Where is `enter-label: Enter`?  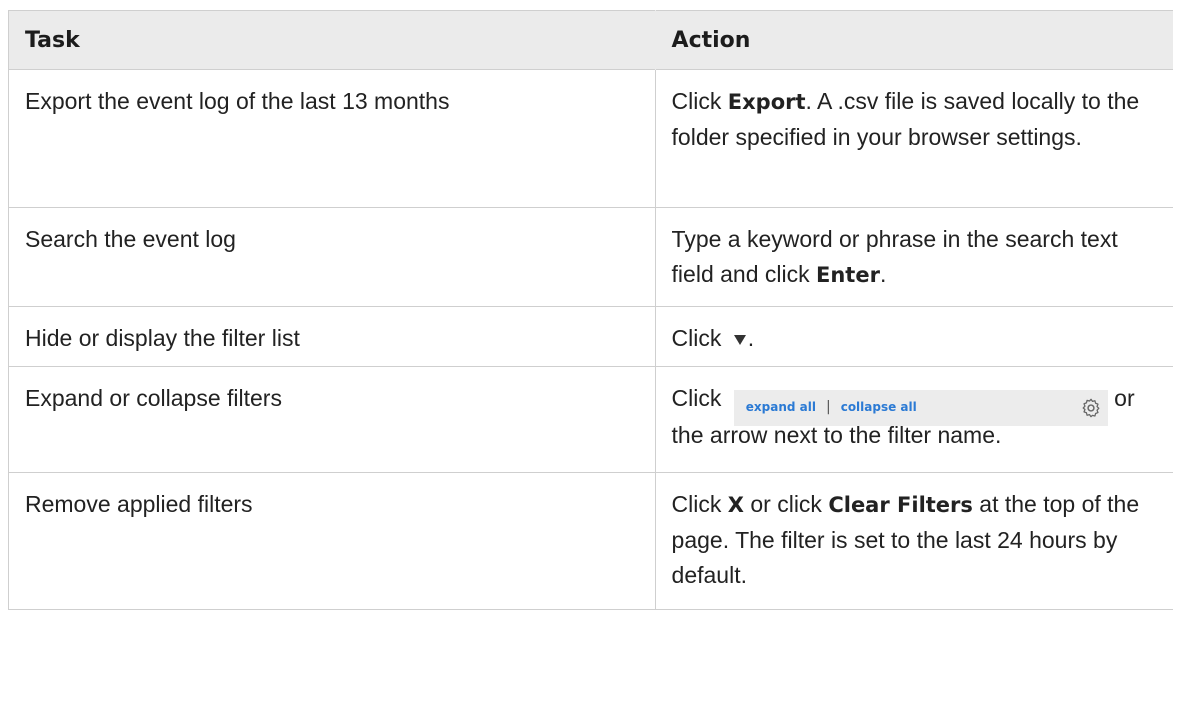 enter-label: Enter is located at coordinates (848, 275).